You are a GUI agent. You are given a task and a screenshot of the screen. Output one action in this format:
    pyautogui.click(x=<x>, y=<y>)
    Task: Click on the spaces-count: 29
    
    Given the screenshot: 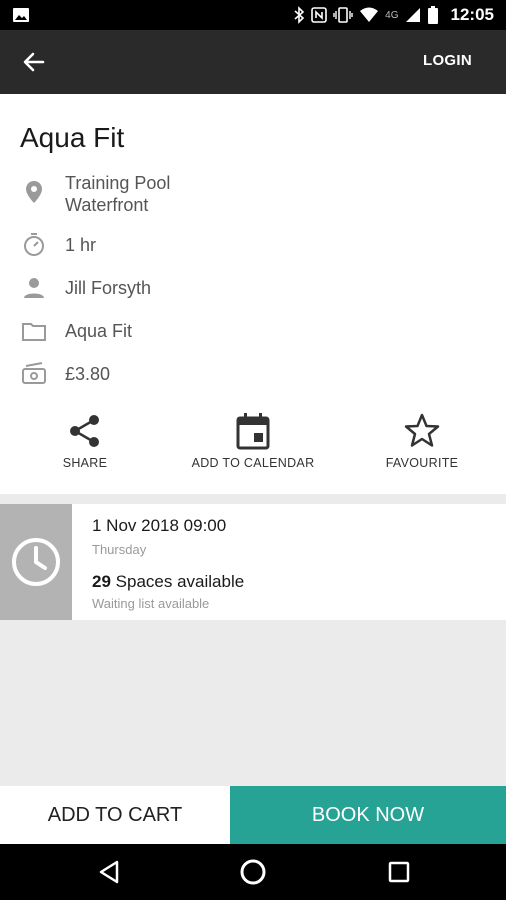 What is the action you would take?
    pyautogui.click(x=101, y=581)
    